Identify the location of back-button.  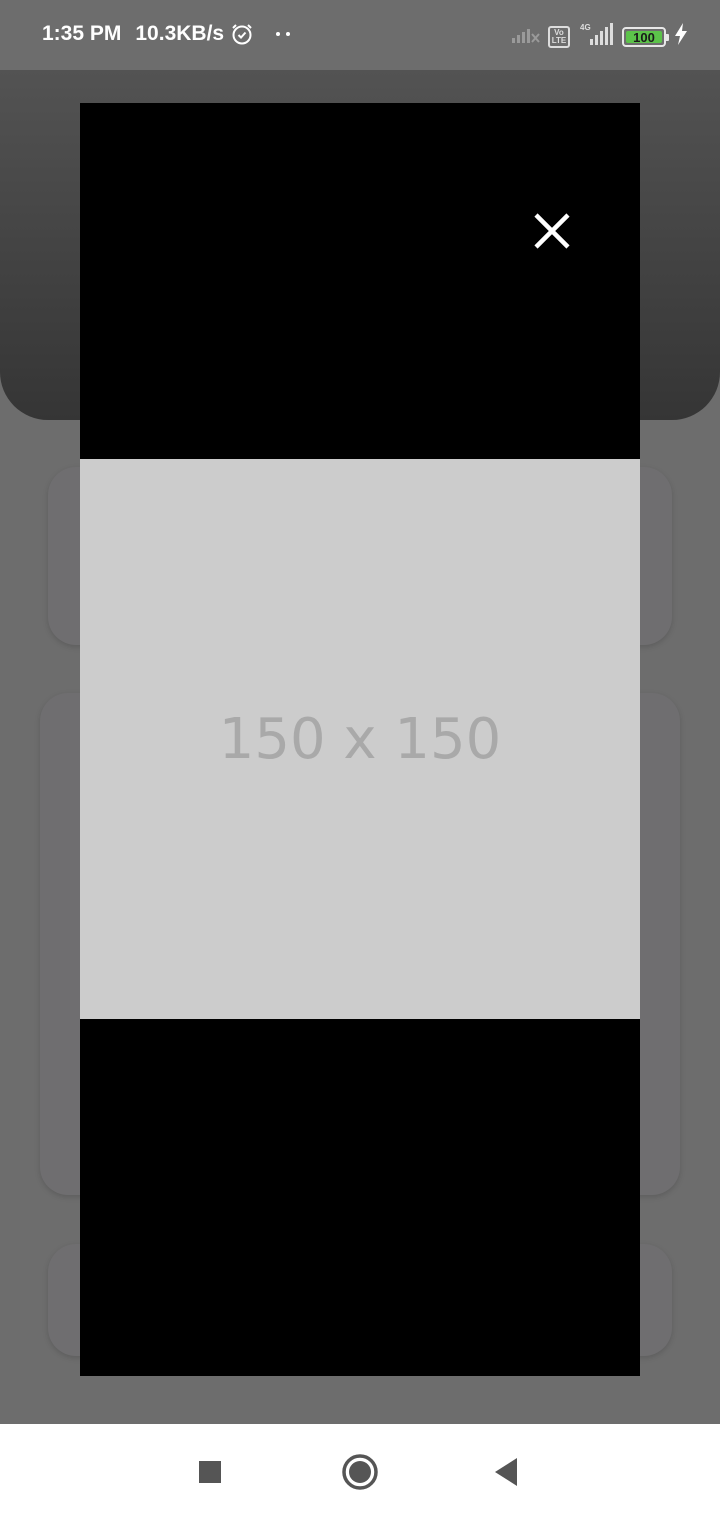
(506, 1472).